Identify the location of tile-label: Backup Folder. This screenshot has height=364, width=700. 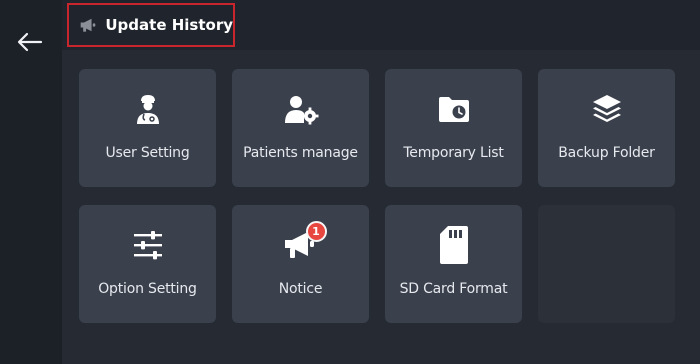
(606, 153).